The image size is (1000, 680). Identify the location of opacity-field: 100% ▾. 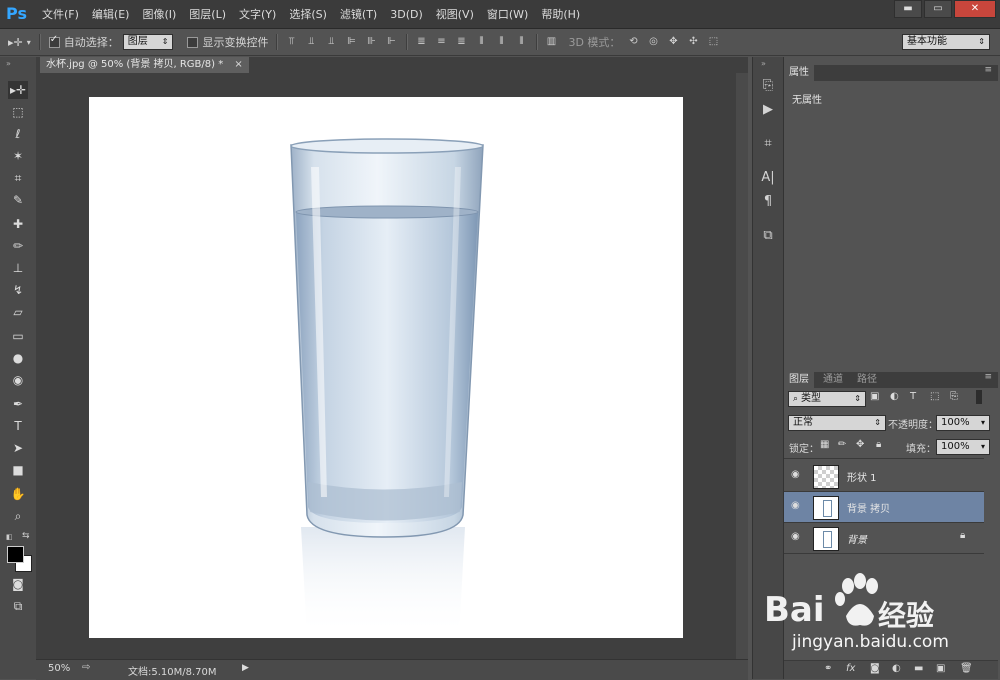
(963, 423).